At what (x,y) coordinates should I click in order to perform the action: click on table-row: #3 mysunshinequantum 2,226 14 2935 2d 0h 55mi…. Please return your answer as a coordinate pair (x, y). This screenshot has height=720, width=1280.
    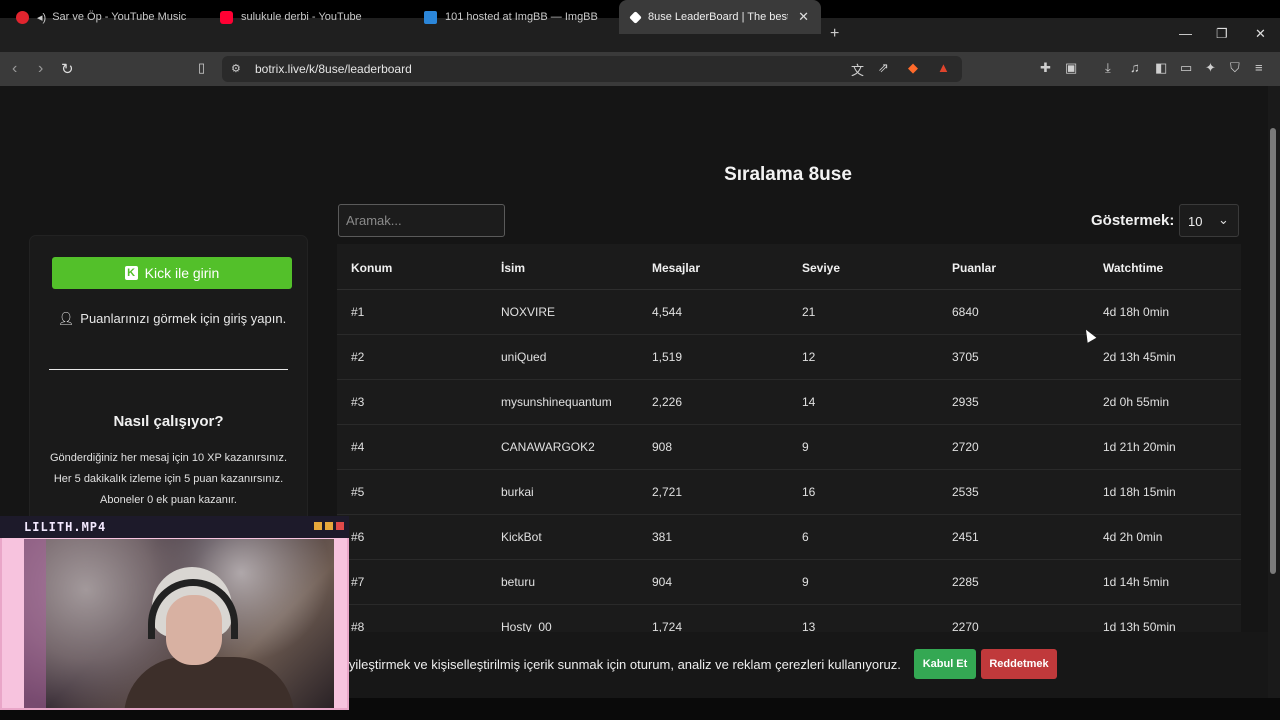
    Looking at the image, I should click on (789, 402).